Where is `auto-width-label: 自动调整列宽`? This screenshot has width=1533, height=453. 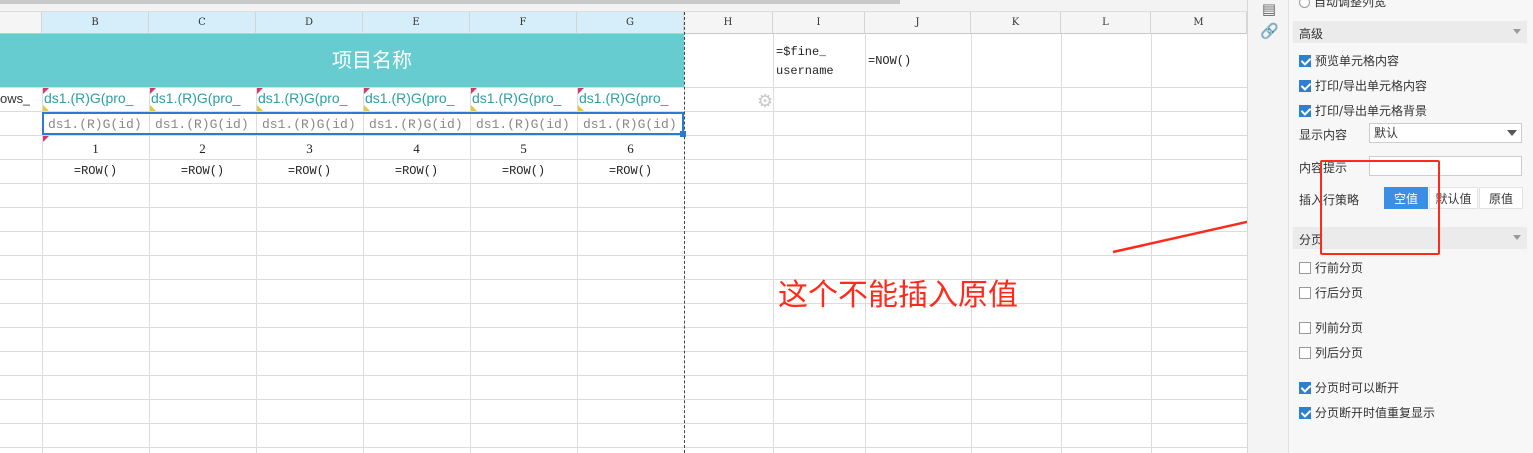
auto-width-label: 自动调整列宽 is located at coordinates (1350, 4).